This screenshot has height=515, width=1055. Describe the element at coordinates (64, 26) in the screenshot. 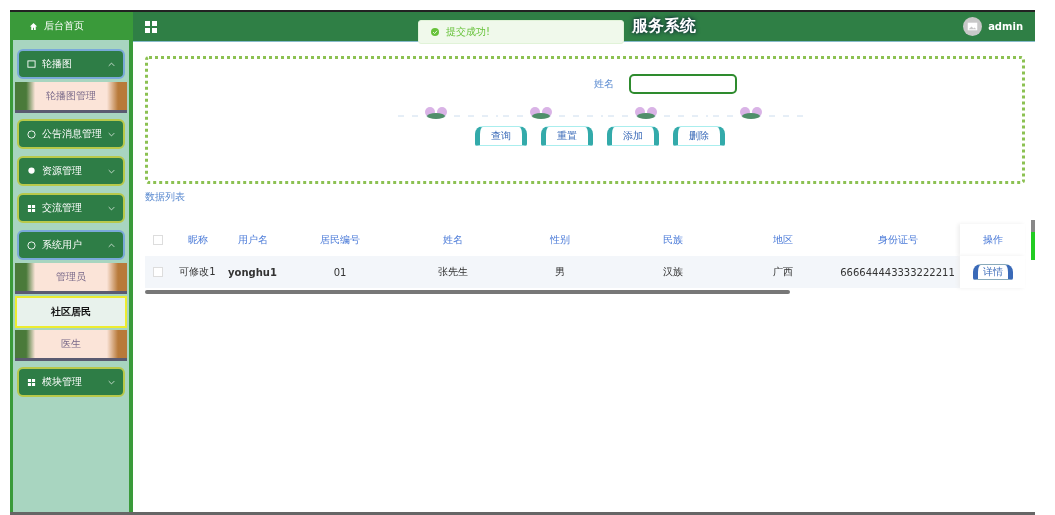

I see `home-link: 后台首页` at that location.